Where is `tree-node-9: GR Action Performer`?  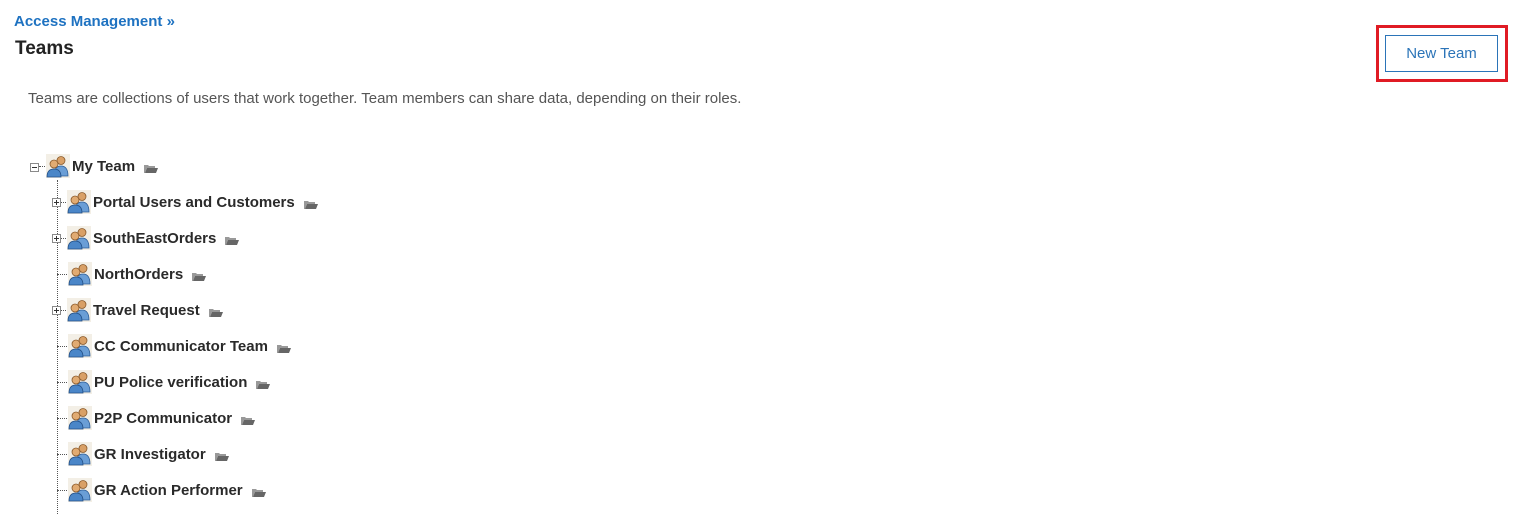
tree-node-9: GR Action Performer is located at coordinates (159, 490).